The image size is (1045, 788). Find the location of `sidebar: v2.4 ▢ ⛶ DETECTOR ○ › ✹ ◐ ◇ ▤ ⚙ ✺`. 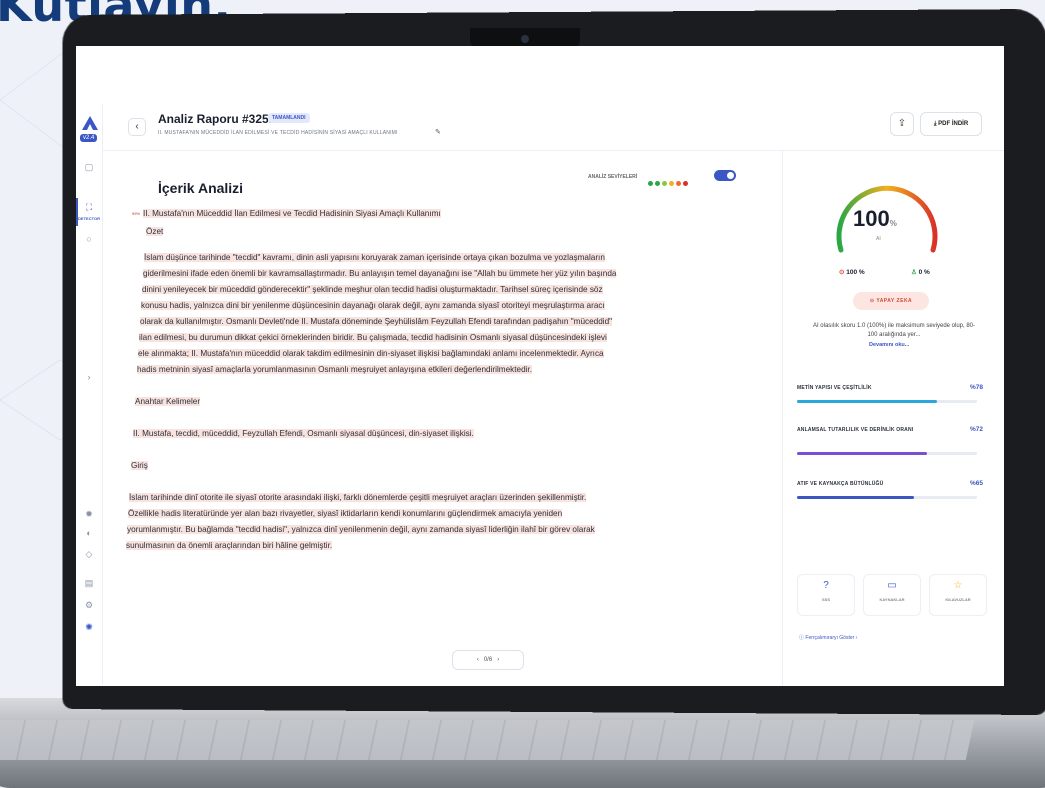

sidebar: v2.4 ▢ ⛶ DETECTOR ○ › ✹ ◐ ◇ ▤ ⚙ ✺ is located at coordinates (89, 394).